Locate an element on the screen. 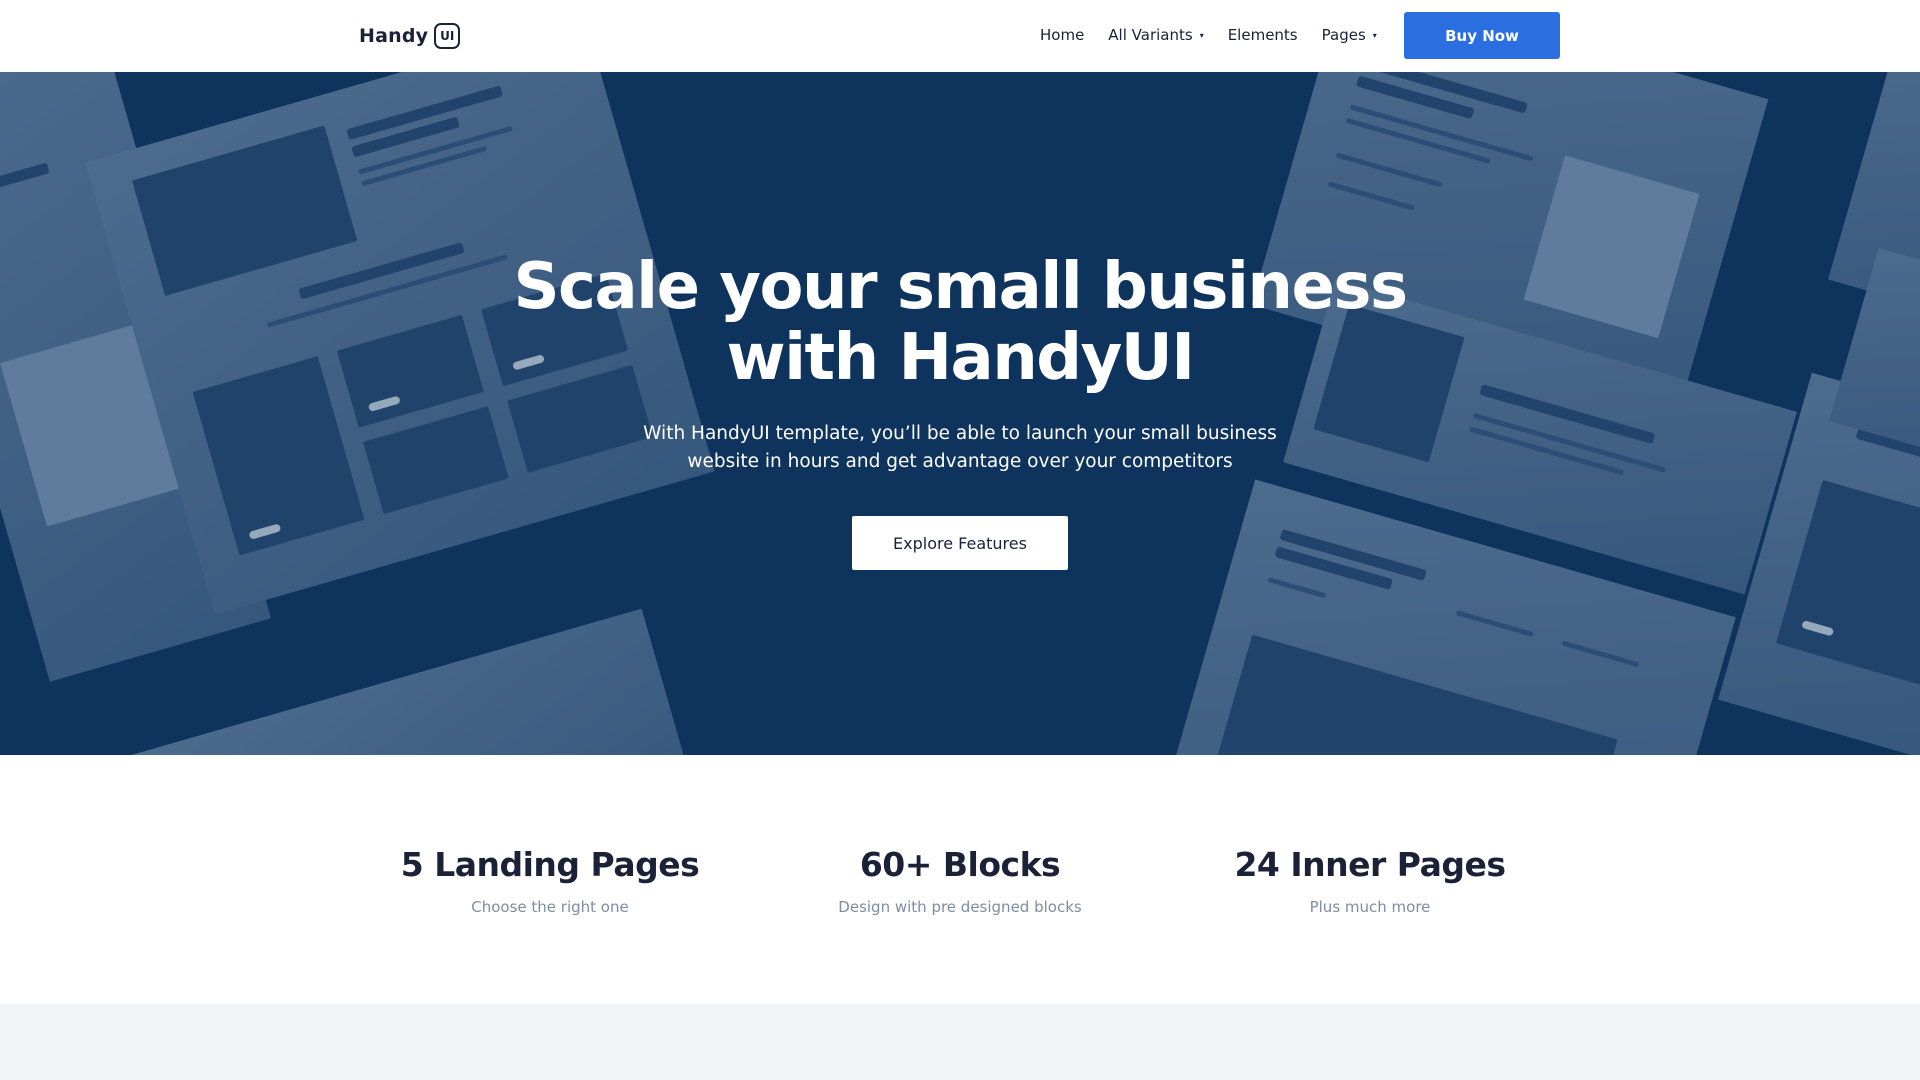 This screenshot has height=1080, width=1920. nav-item-home: Home is located at coordinates (1062, 35).